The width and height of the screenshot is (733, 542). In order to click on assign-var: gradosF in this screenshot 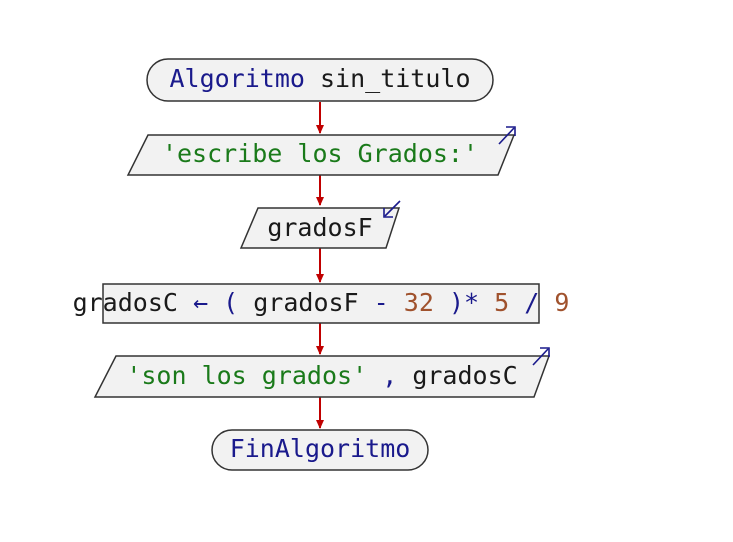, I will do `click(305, 302)`.